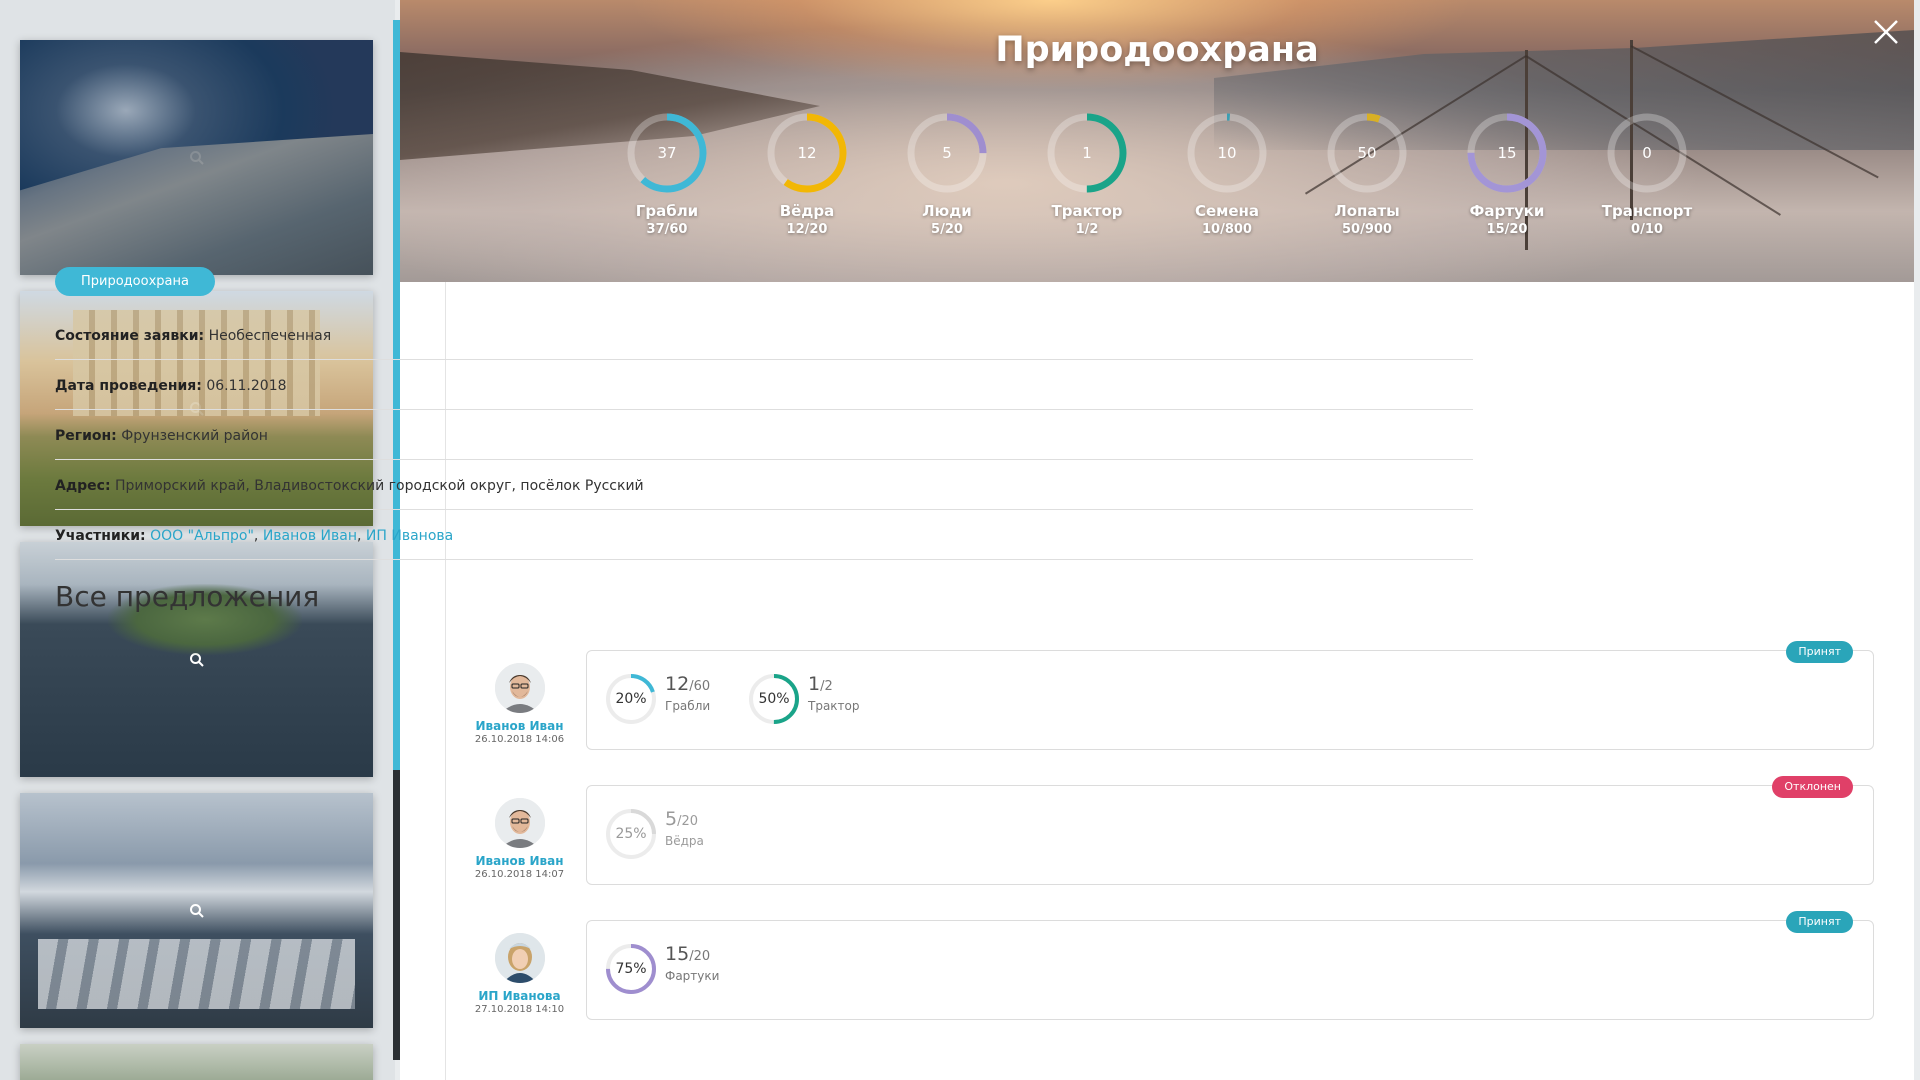  I want to click on participants-label: Участники:, so click(100, 536).